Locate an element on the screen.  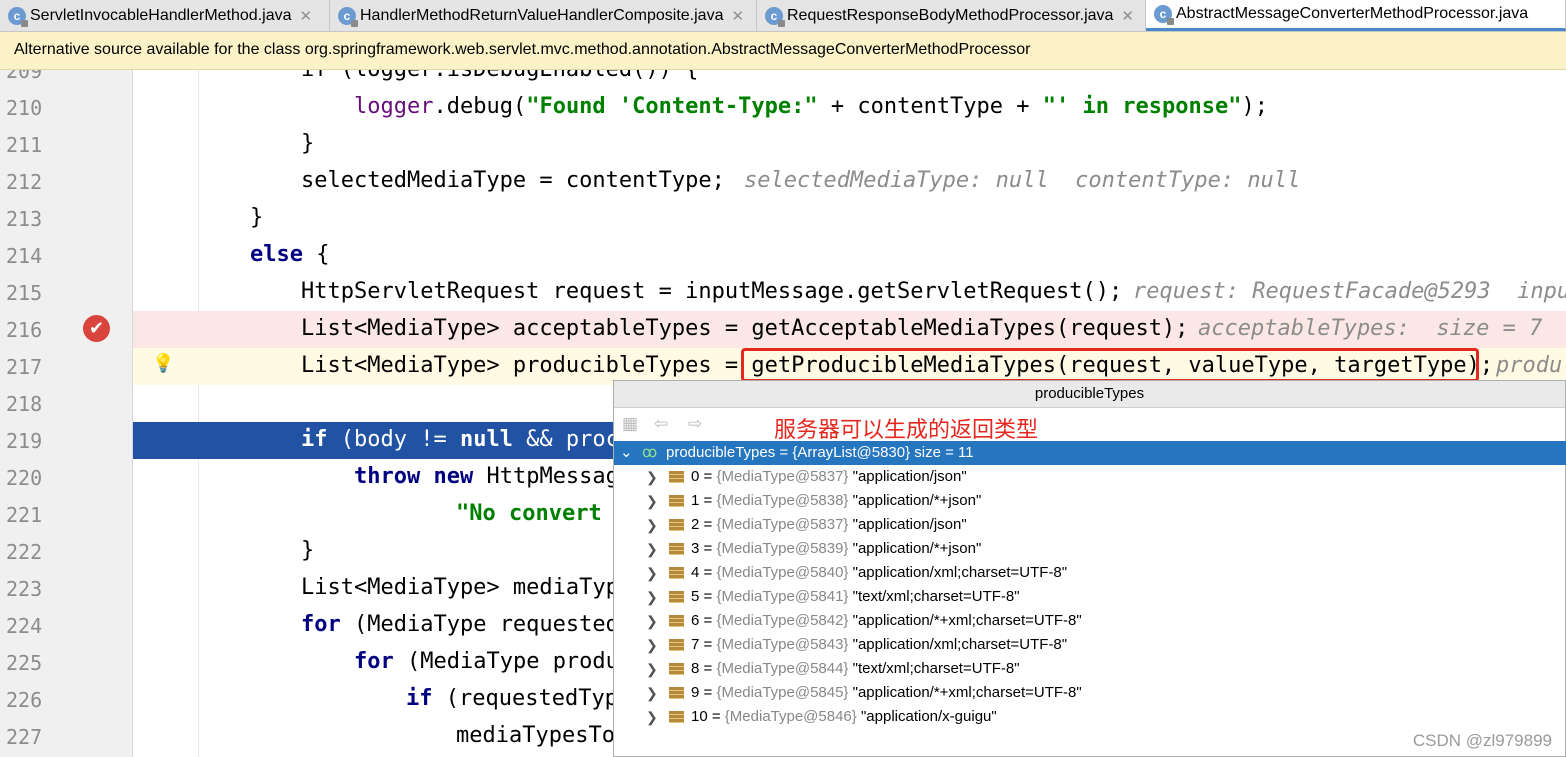
code-text: throw new HttpMessag is located at coordinates (486, 476).